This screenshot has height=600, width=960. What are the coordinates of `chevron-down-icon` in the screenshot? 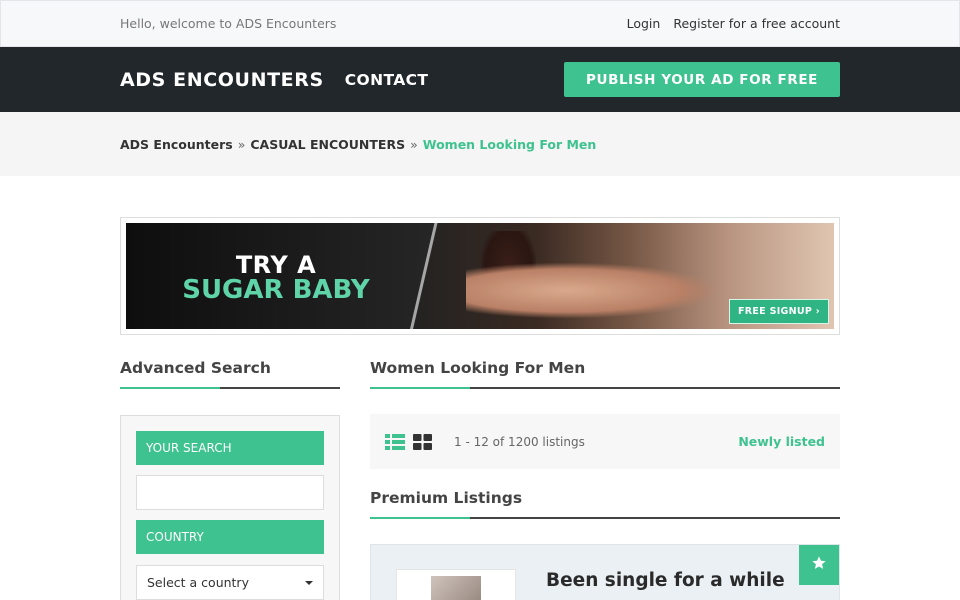 It's located at (309, 582).